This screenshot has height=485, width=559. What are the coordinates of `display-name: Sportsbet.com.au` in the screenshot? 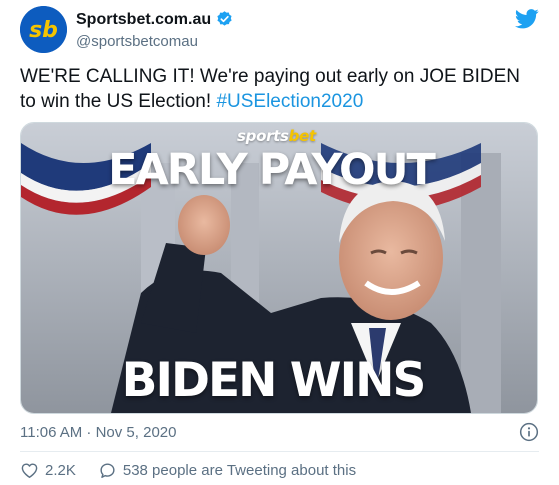 It's located at (143, 20).